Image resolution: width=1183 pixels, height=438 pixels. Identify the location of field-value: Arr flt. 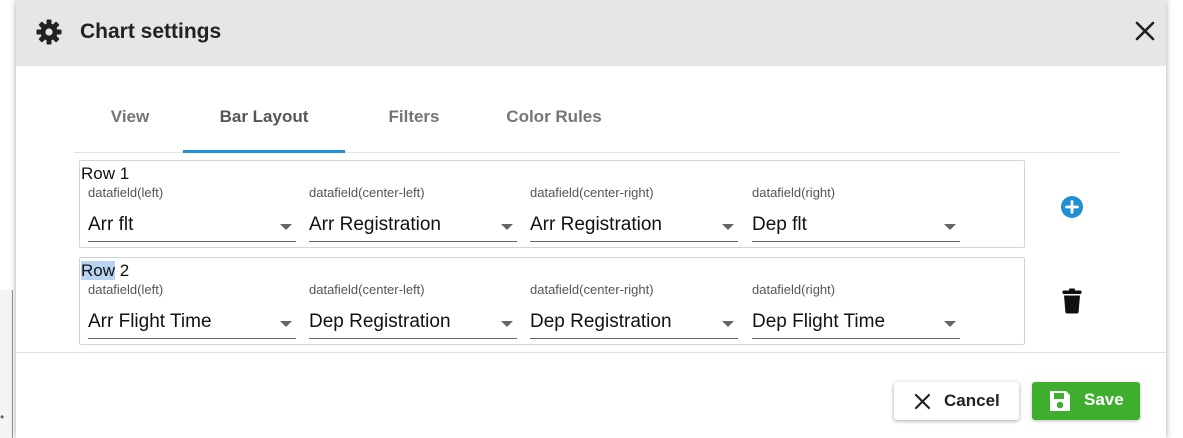
(111, 224).